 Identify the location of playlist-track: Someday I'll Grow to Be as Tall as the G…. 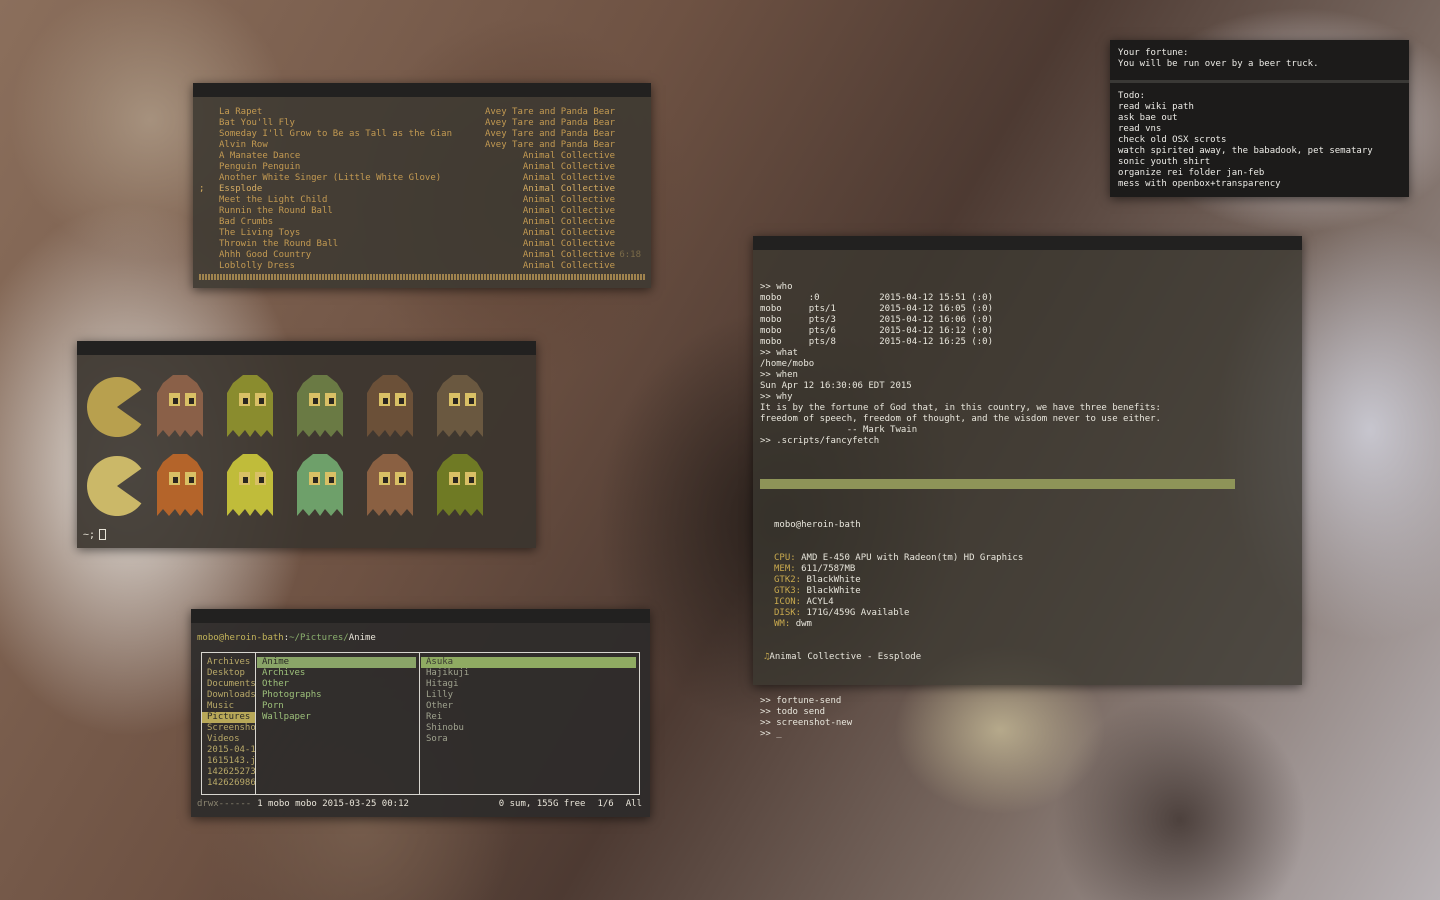
(422, 134).